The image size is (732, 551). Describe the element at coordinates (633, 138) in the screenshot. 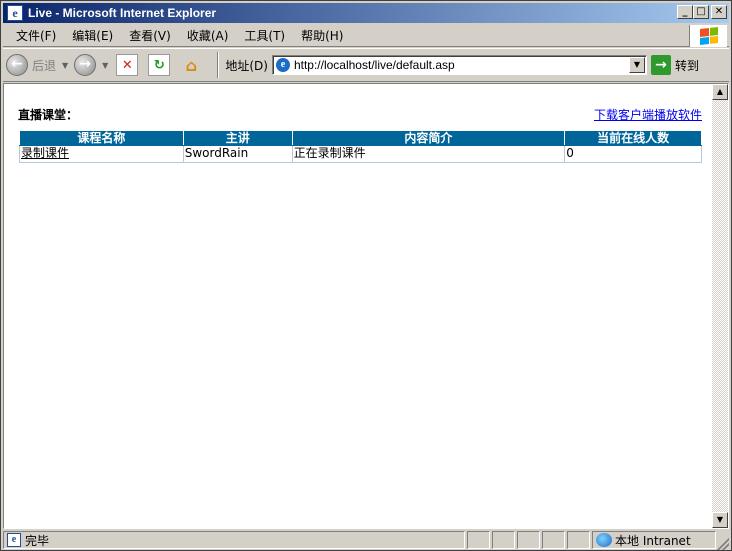

I see `column-header: 当前在线人数` at that location.